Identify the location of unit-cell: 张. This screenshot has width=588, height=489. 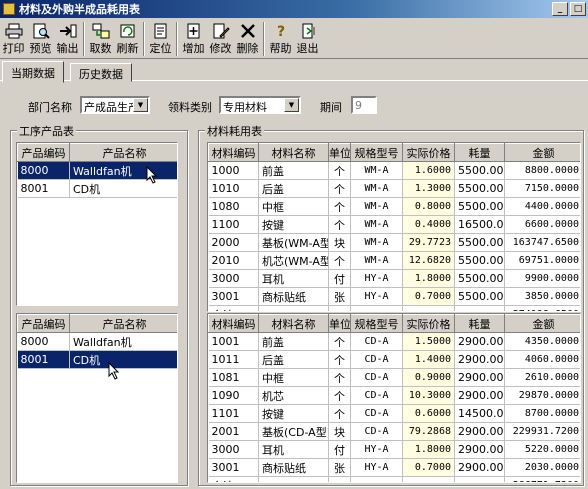
(339, 467).